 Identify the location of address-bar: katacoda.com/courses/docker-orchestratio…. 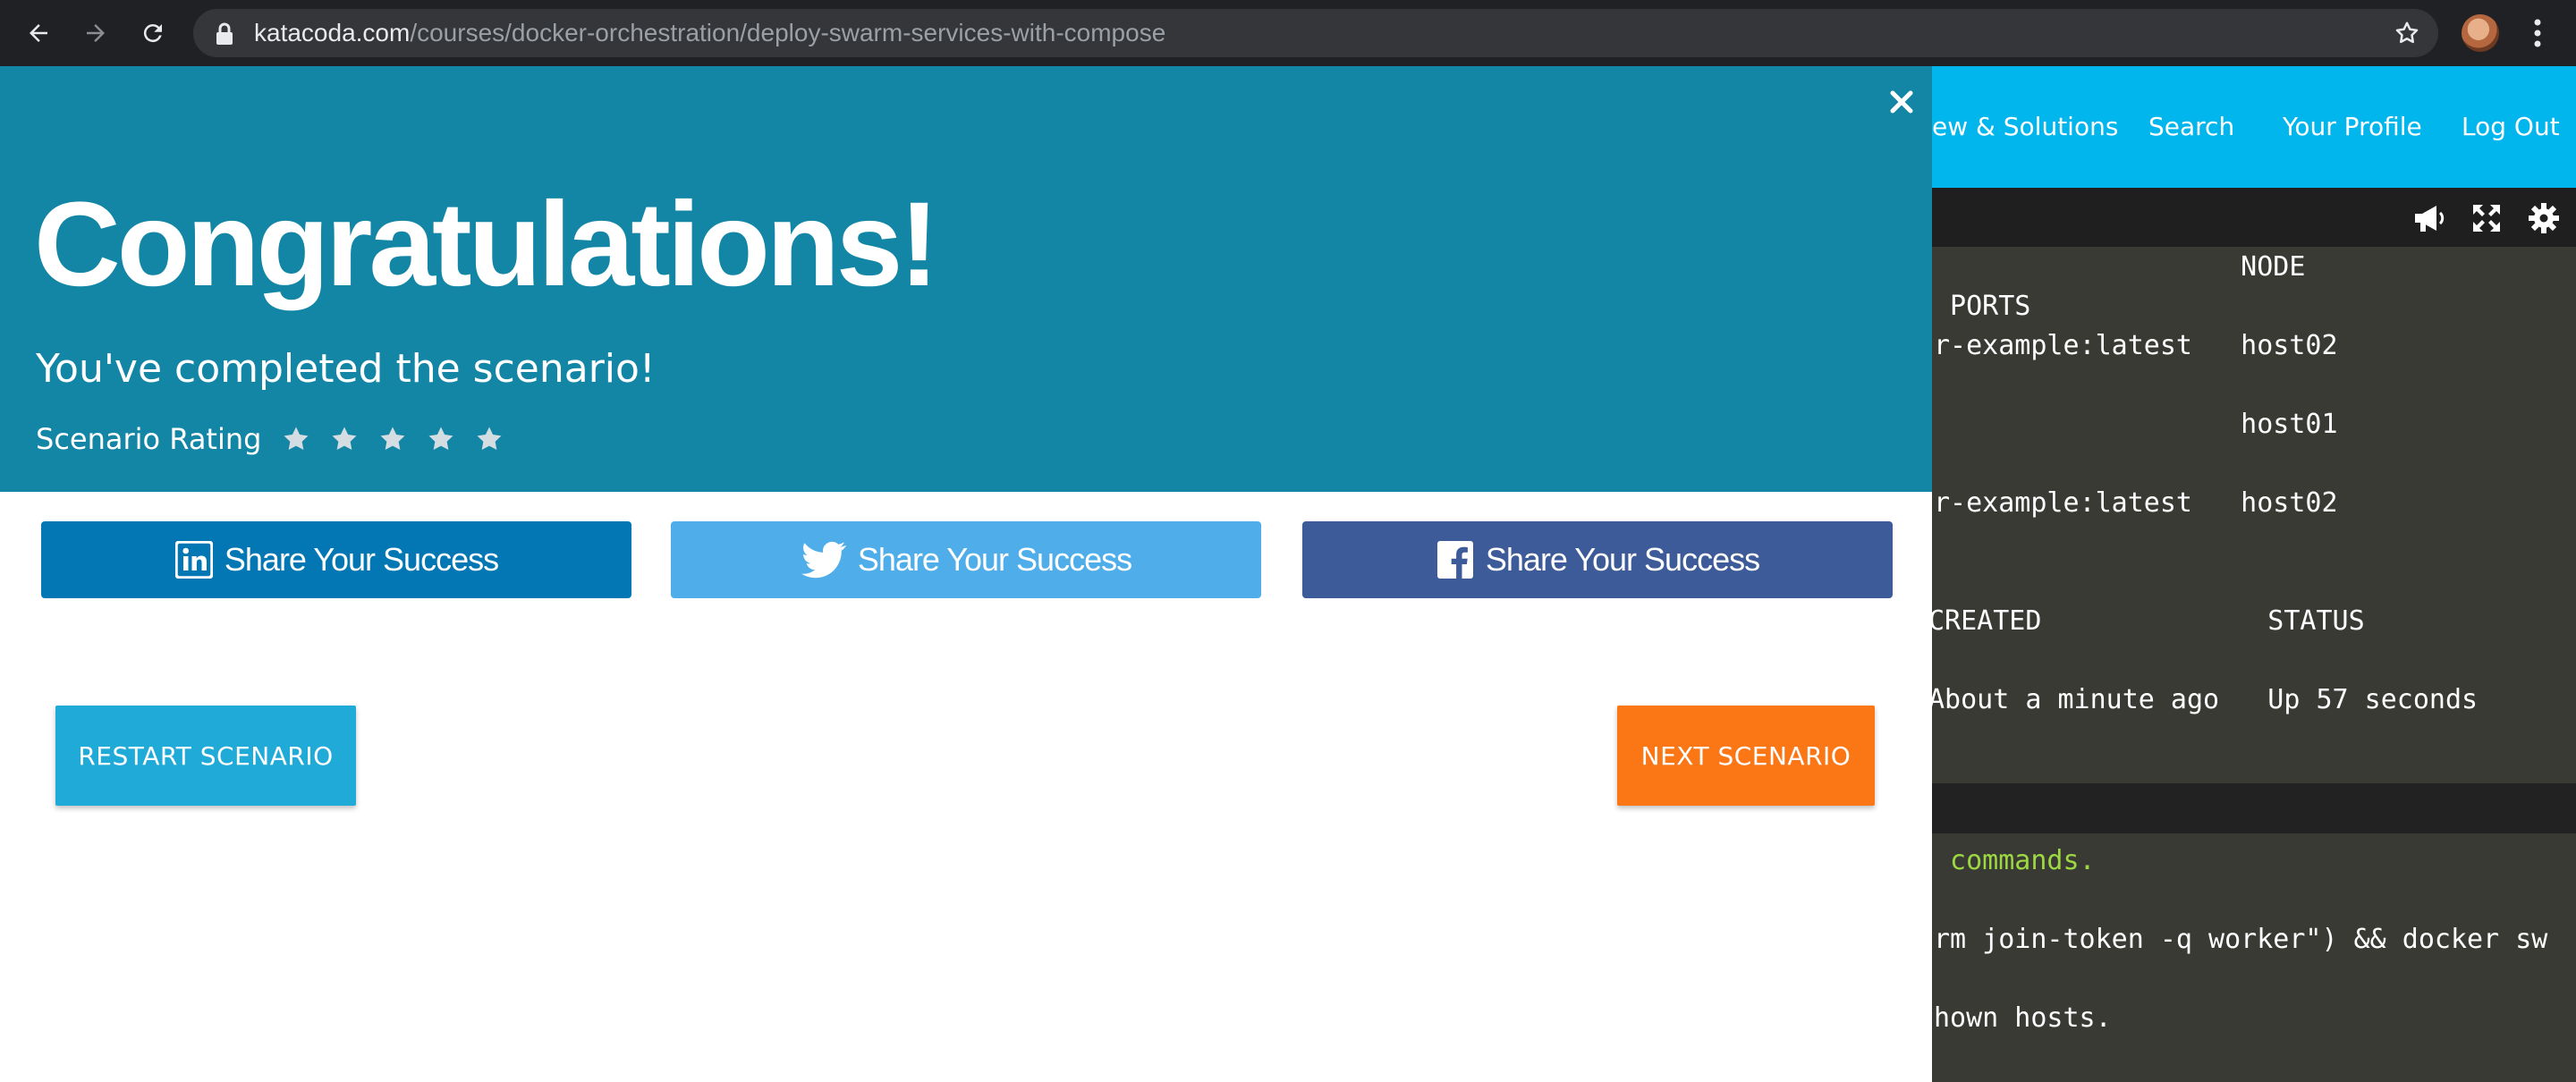
(1315, 33).